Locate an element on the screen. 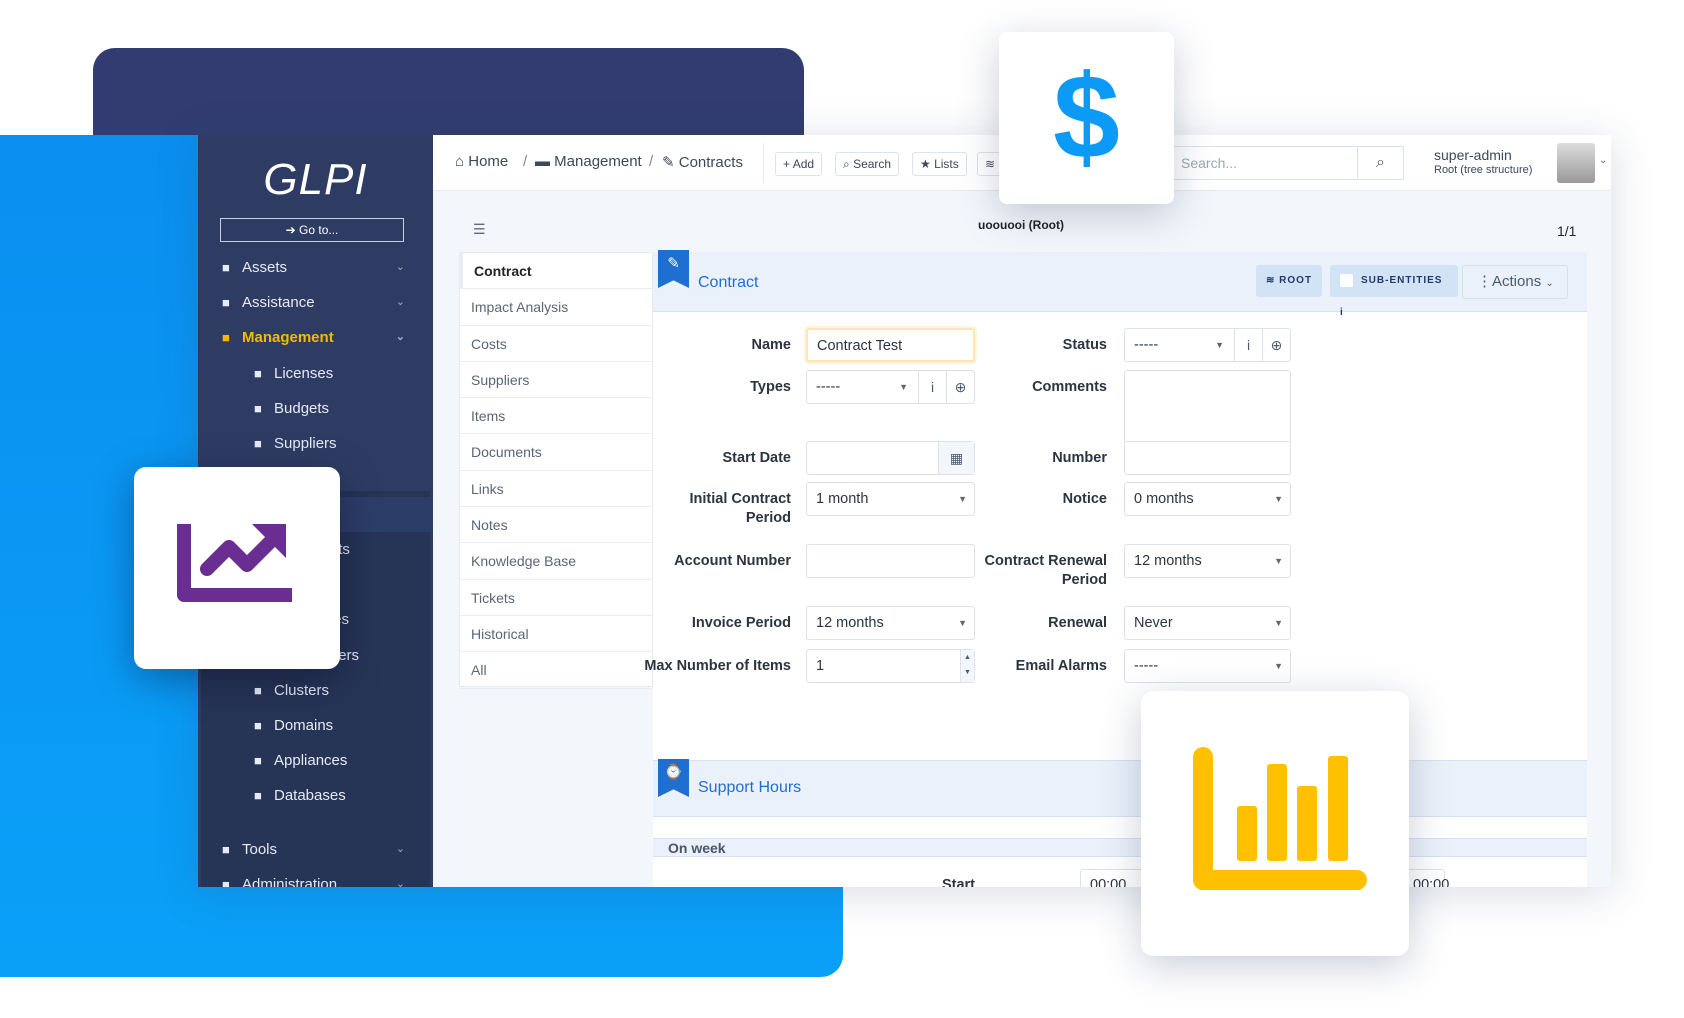  divider is located at coordinates (763, 163).